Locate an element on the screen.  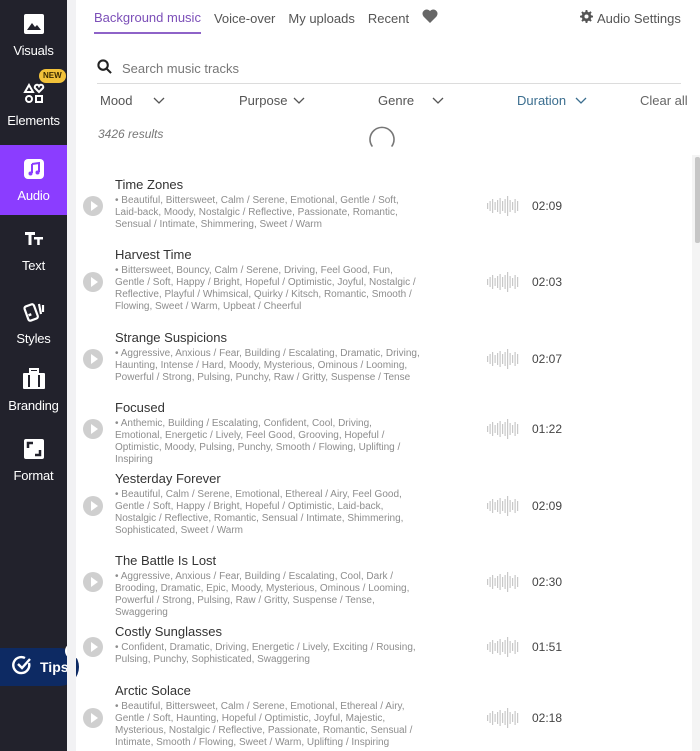
track-duration: 01:22 is located at coordinates (547, 429).